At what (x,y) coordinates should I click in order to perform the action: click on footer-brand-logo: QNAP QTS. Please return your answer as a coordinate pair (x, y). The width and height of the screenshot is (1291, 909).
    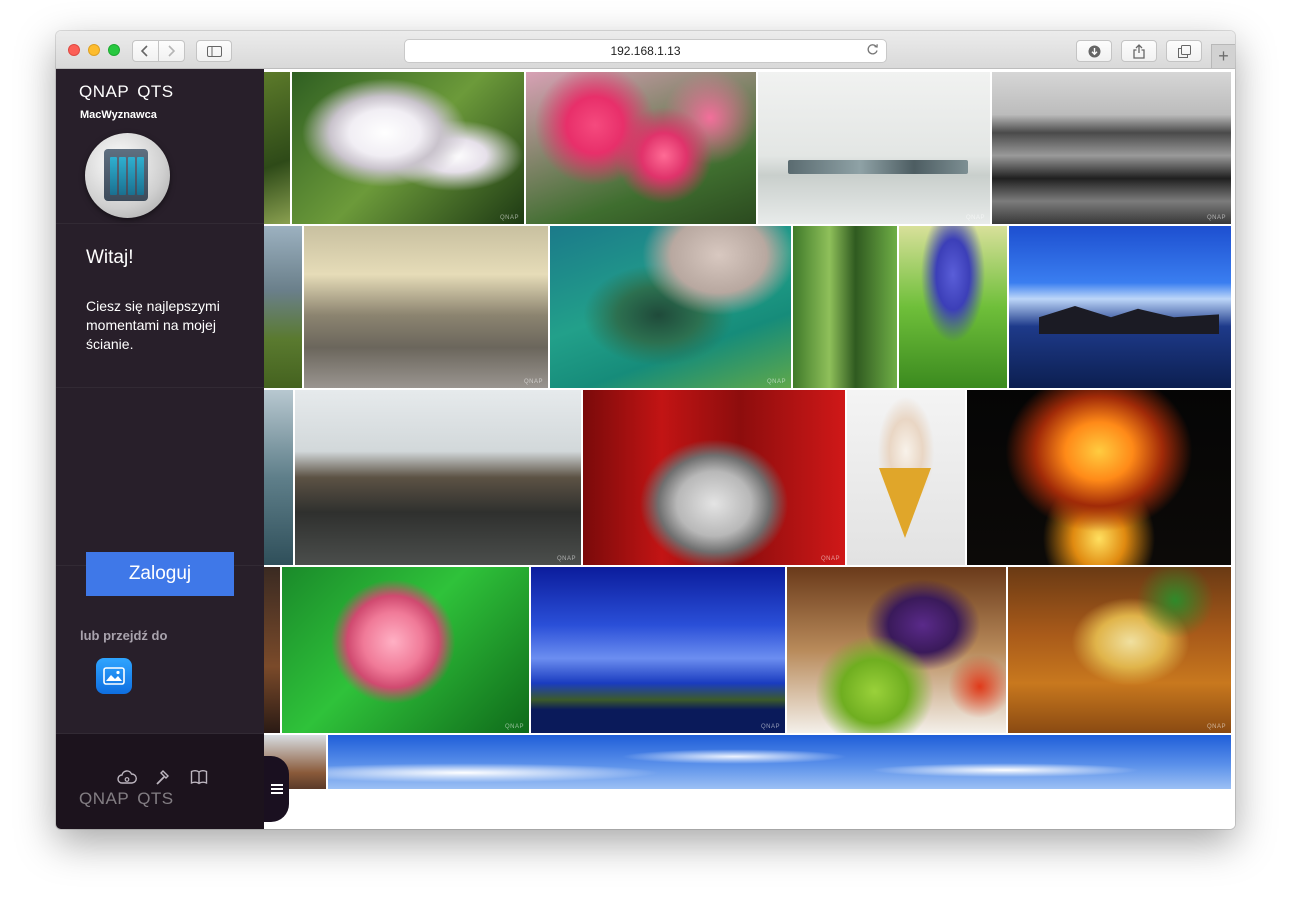
    Looking at the image, I should click on (126, 799).